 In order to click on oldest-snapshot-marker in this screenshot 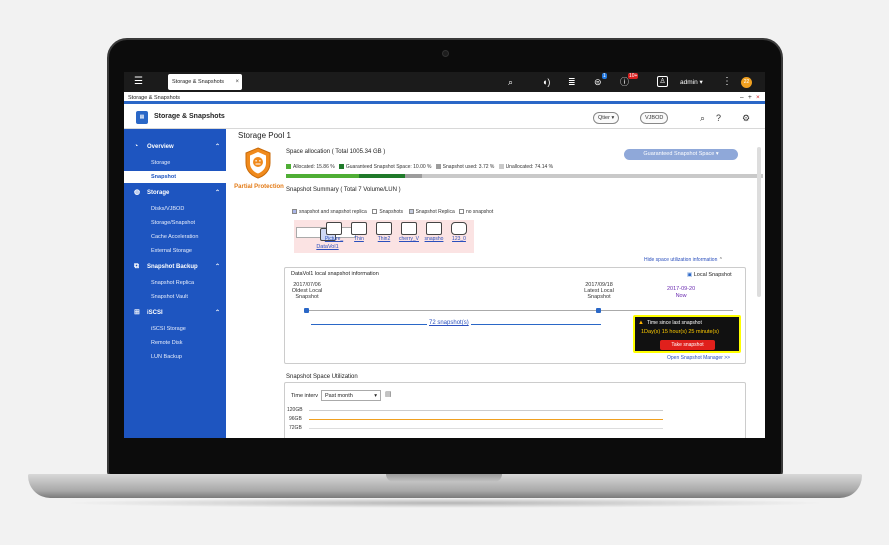, I will do `click(306, 310)`.